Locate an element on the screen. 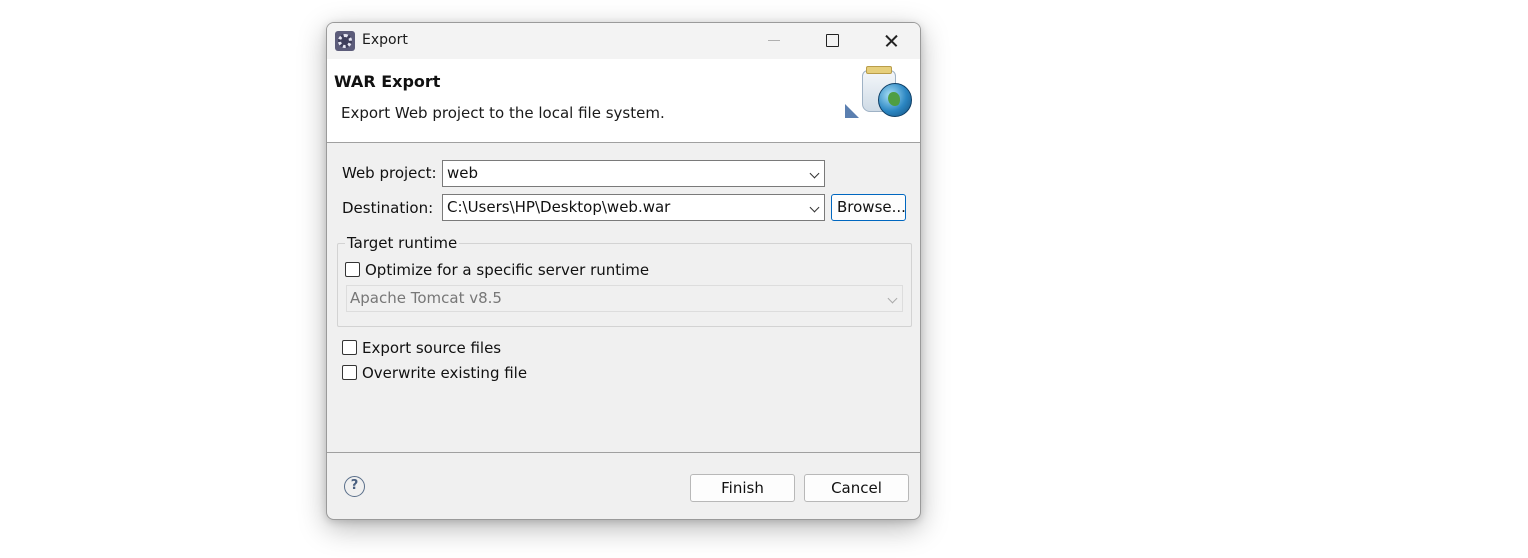 Image resolution: width=1528 pixels, height=558 pixels. overwrite-label: Overwrite existing file is located at coordinates (445, 373).